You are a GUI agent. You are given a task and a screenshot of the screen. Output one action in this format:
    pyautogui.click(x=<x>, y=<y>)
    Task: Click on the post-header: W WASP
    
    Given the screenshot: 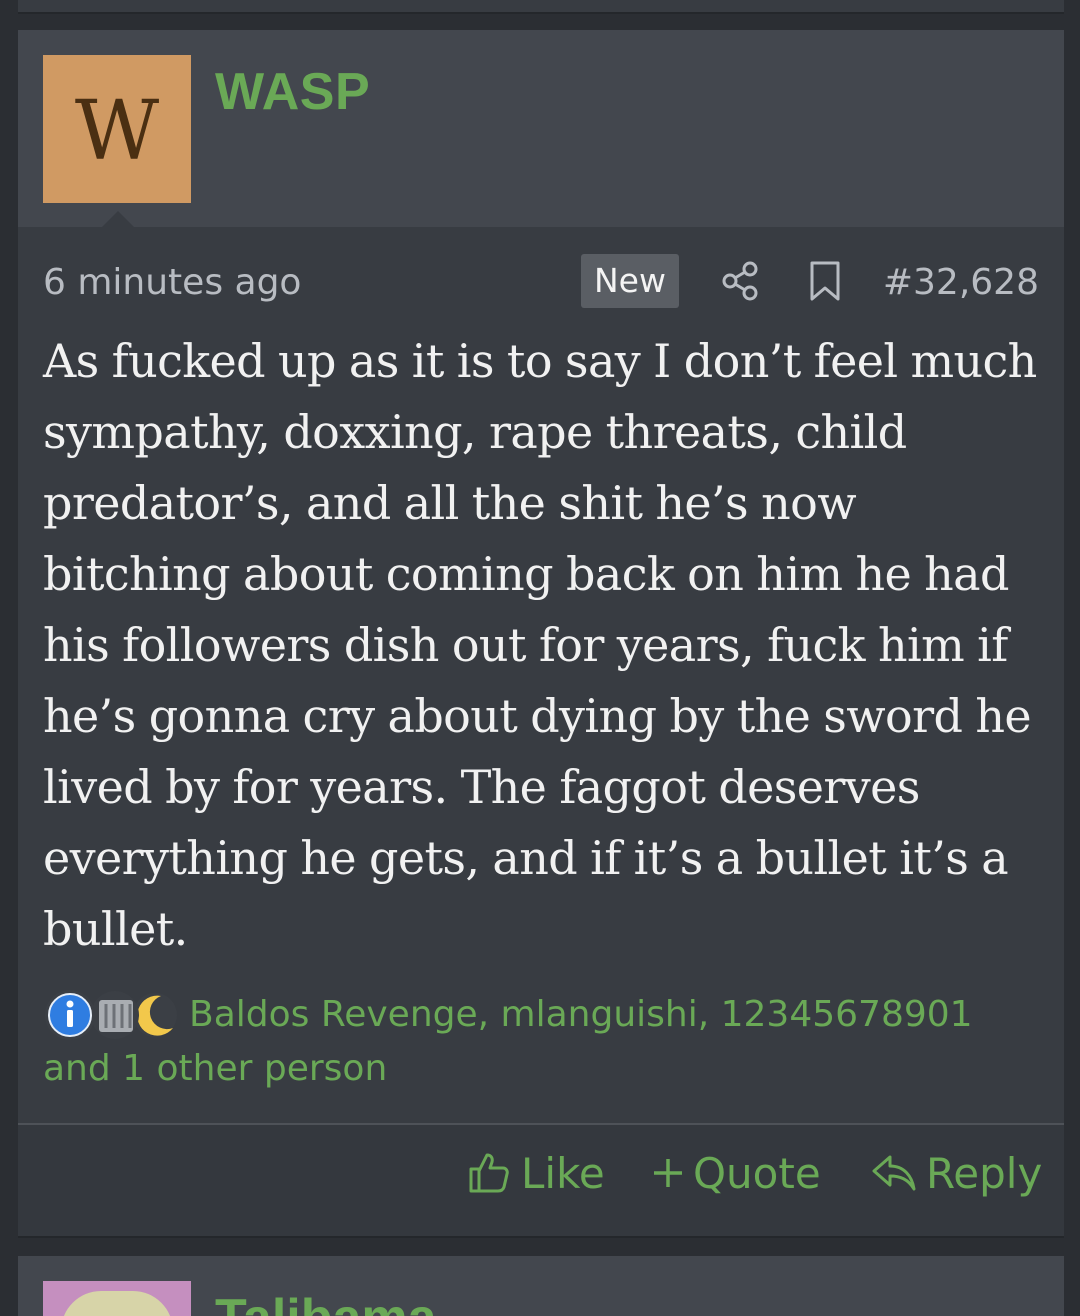 What is the action you would take?
    pyautogui.click(x=541, y=128)
    